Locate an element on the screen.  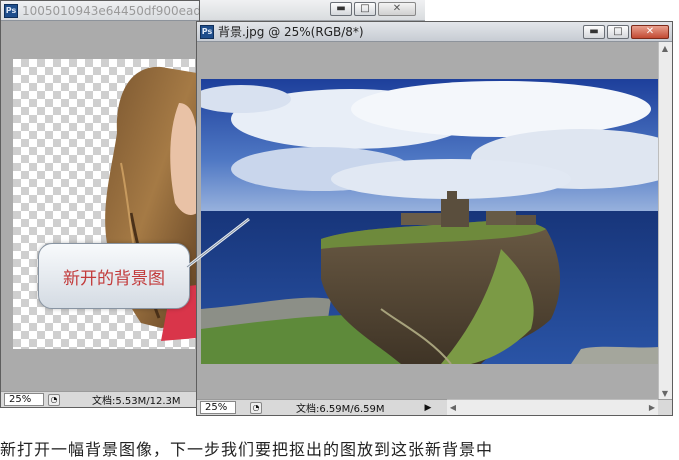
scroll-left-arrow-icon: ◀ is located at coordinates (453, 407).